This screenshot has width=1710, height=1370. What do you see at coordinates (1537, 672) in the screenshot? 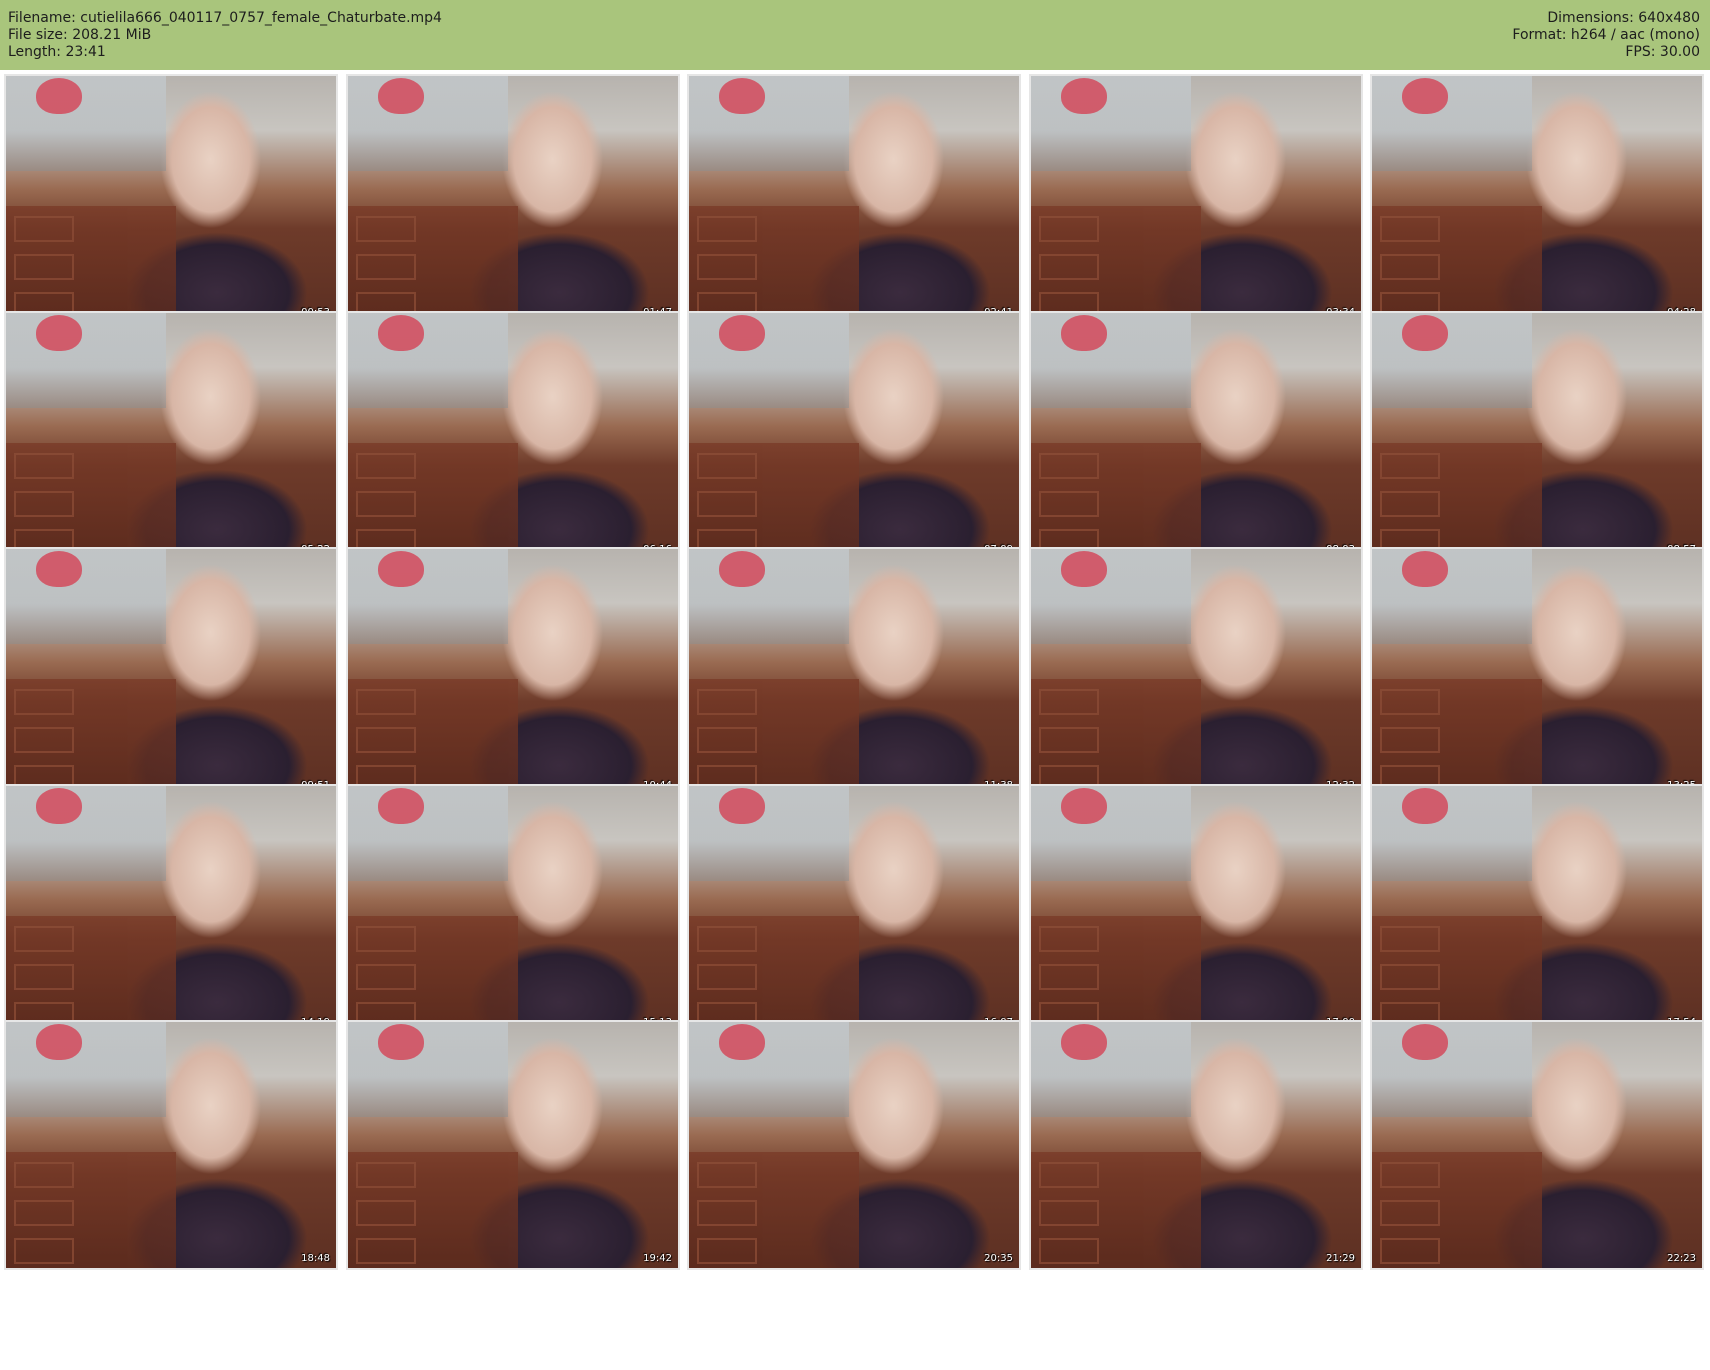
I see `video-thumbnail: 13:25` at bounding box center [1537, 672].